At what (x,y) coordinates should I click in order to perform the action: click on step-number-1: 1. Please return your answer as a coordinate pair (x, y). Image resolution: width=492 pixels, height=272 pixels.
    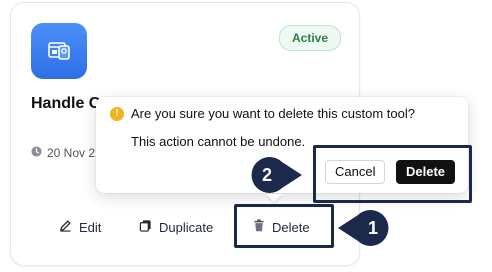
    Looking at the image, I should click on (372, 228).